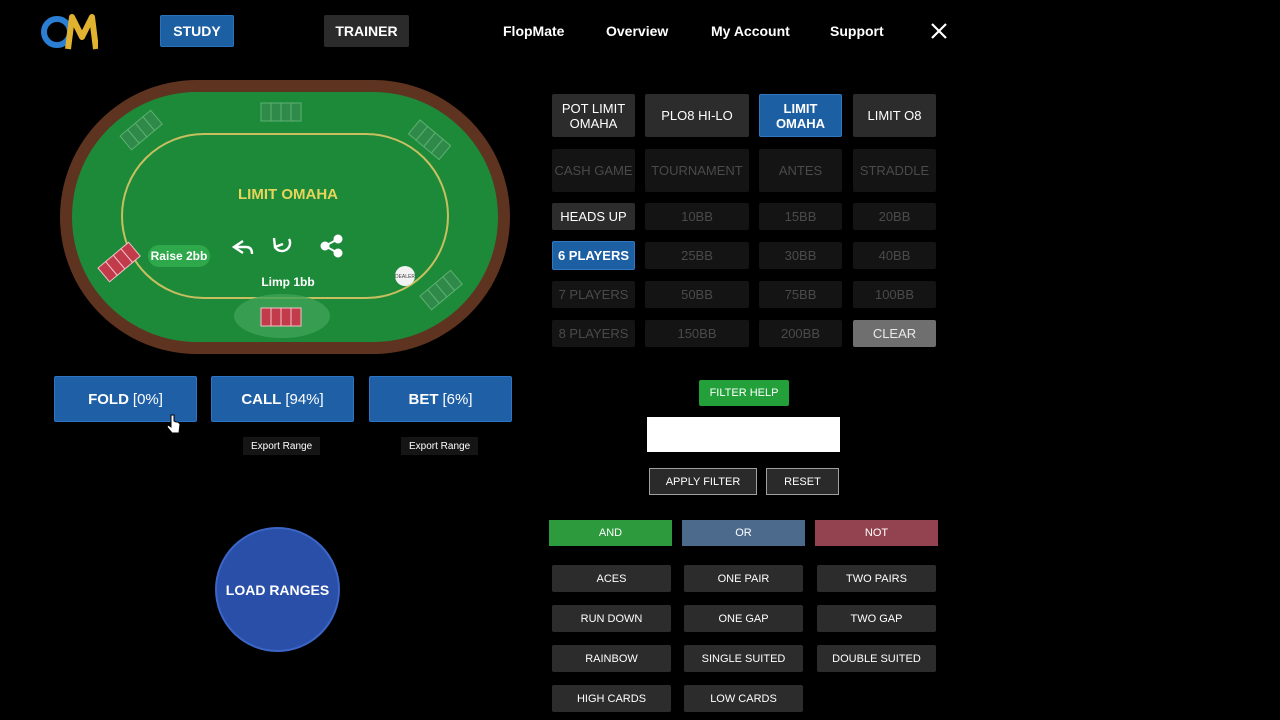 The image size is (1280, 720). I want to click on format-antes: ANTES, so click(800, 170).